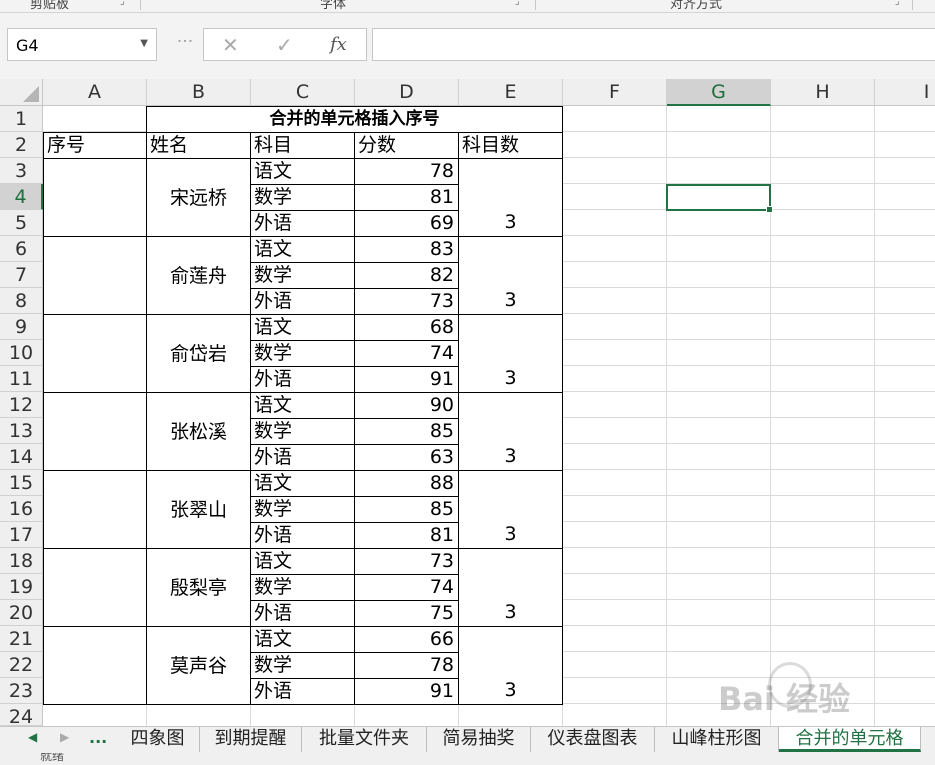  I want to click on score-cell: 82, so click(406, 275).